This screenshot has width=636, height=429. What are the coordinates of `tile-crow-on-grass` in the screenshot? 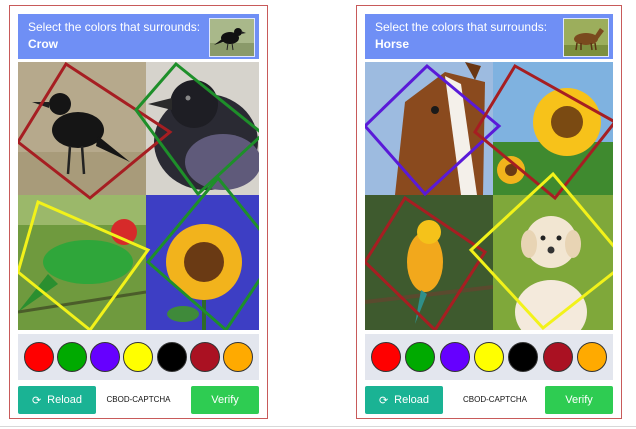 It's located at (82, 128).